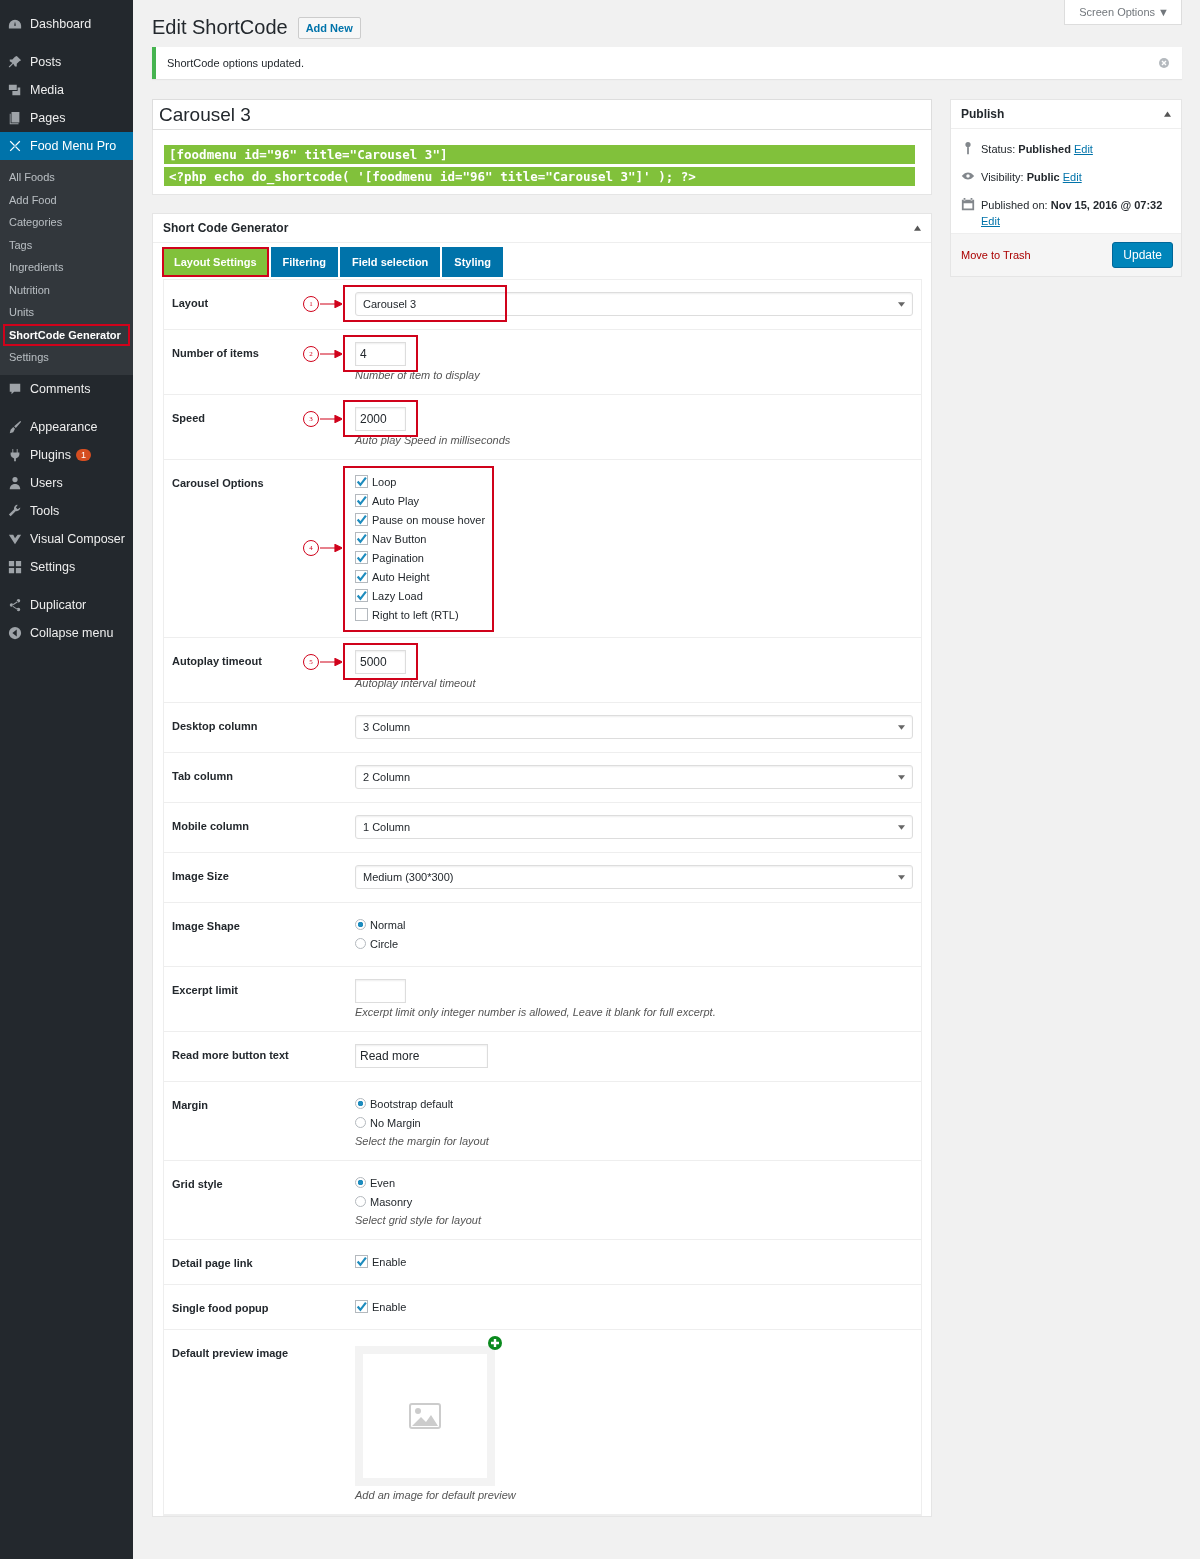  Describe the element at coordinates (634, 777) in the screenshot. I see `dropdown: 2 Column` at that location.